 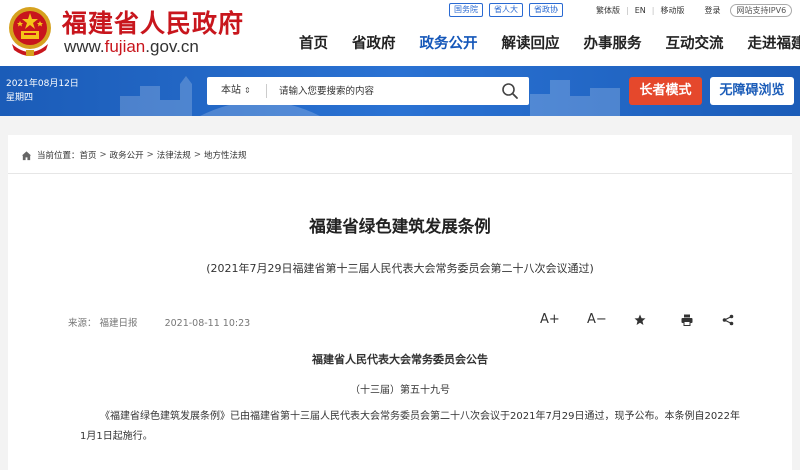 What do you see at coordinates (695, 46) in the screenshot?
I see `nav-interaction: 互动交流` at bounding box center [695, 46].